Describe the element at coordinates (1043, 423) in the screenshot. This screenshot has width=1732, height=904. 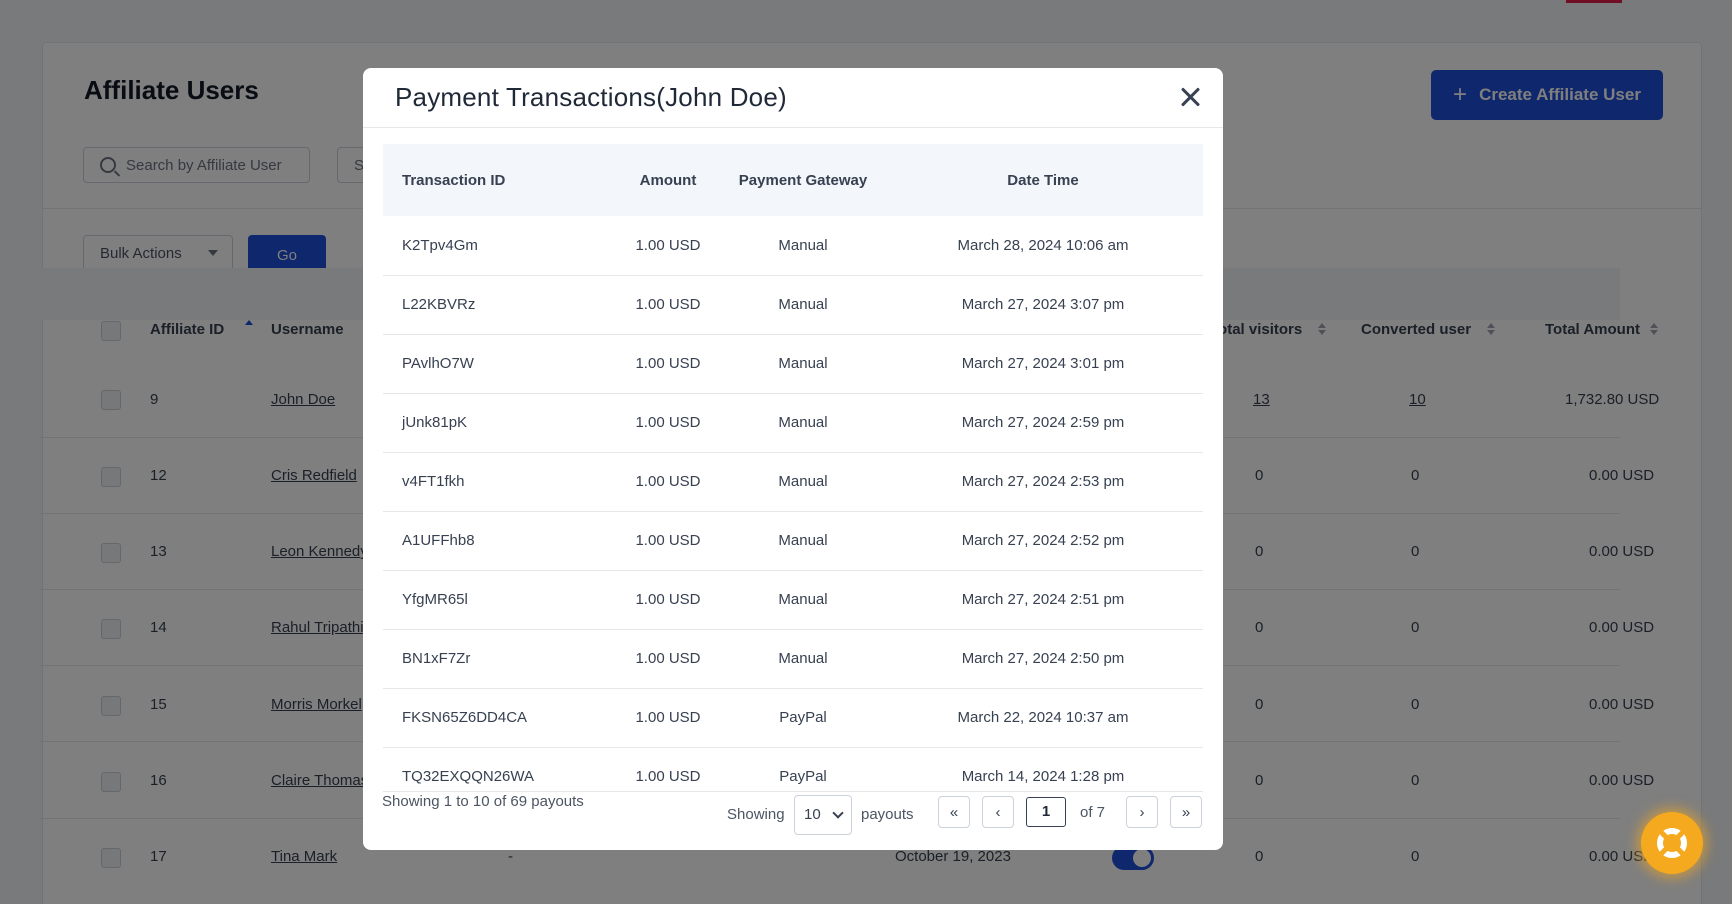
I see `transaction-datetime: March 27, 2024 2:59 pm` at that location.